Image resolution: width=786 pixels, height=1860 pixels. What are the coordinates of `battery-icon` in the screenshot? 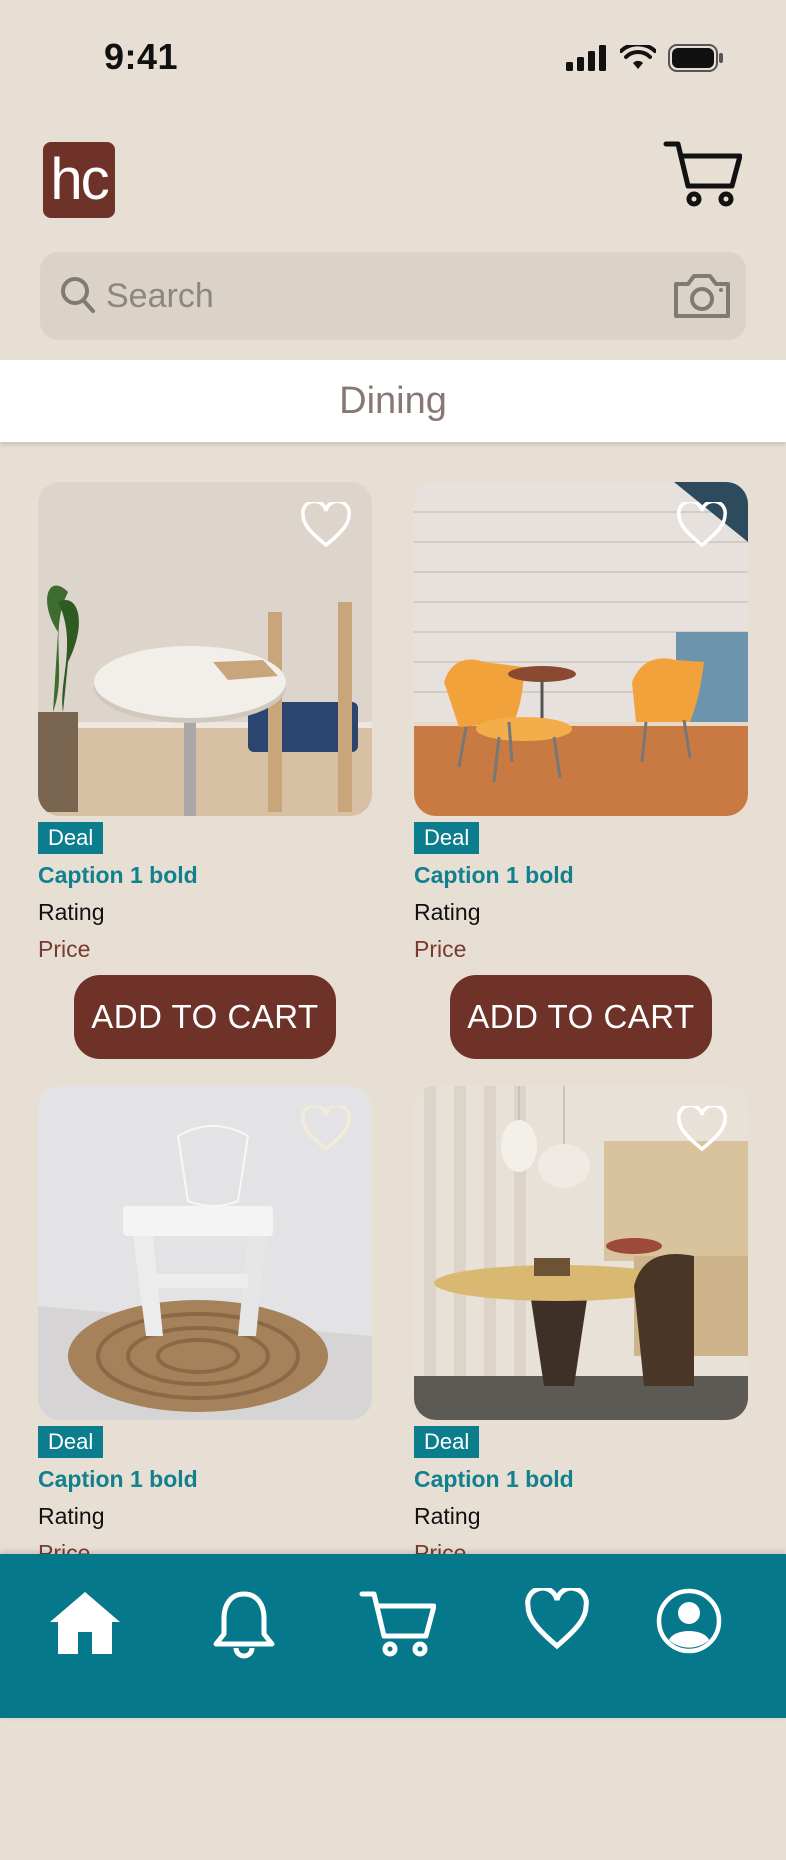 It's located at (695, 58).